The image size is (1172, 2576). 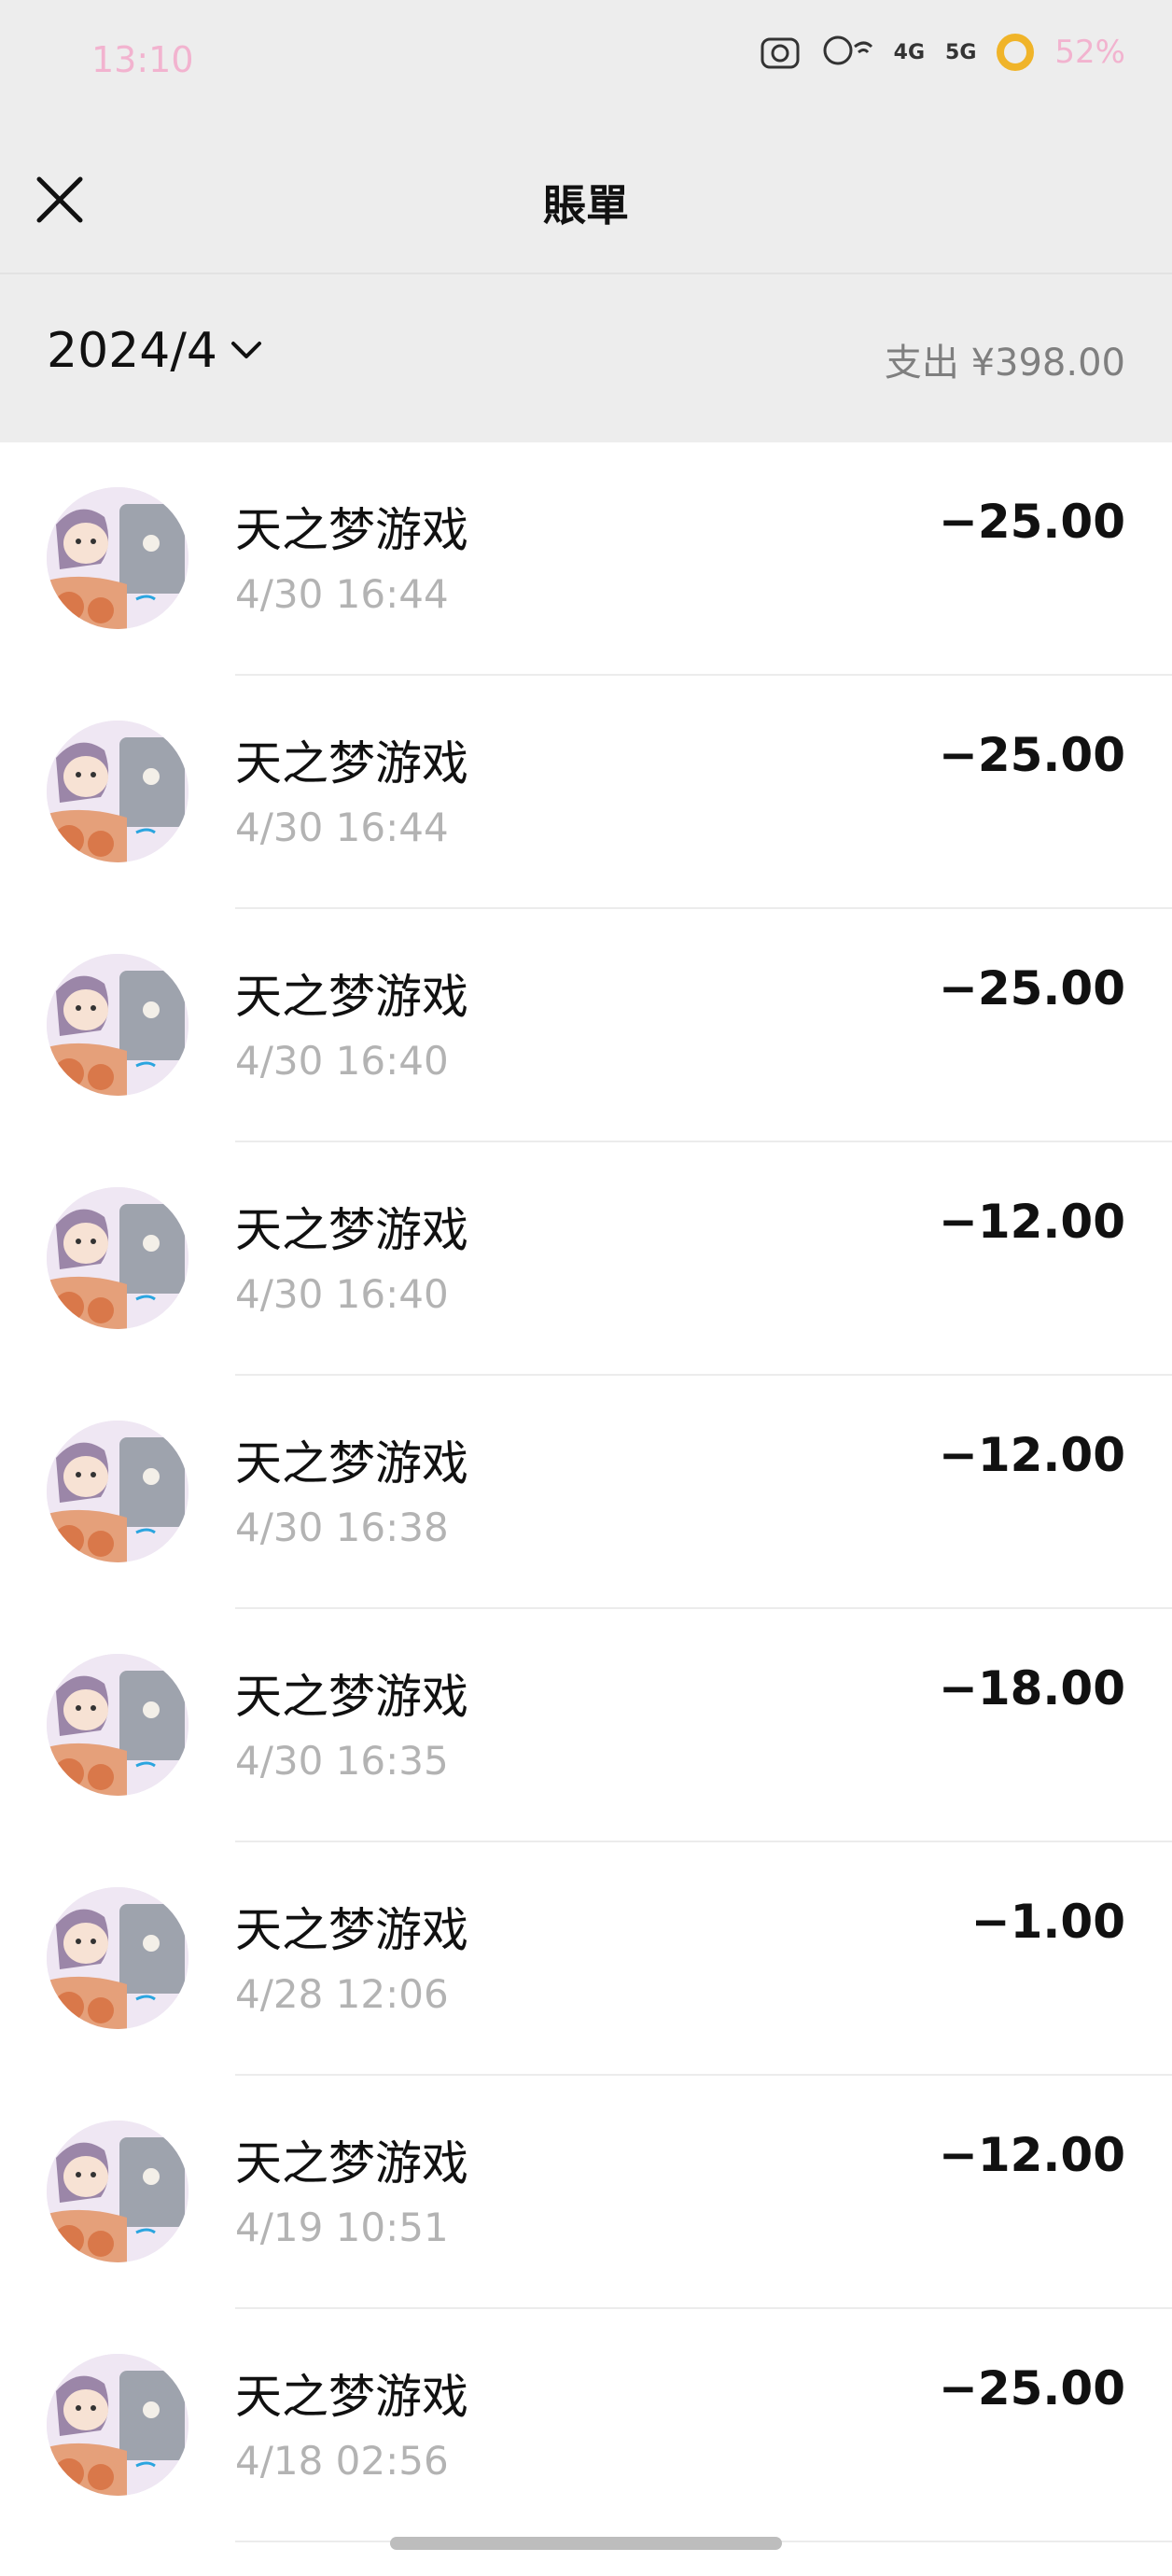 What do you see at coordinates (1005, 363) in the screenshot?
I see `expense-summary: 支出 ¥398.00` at bounding box center [1005, 363].